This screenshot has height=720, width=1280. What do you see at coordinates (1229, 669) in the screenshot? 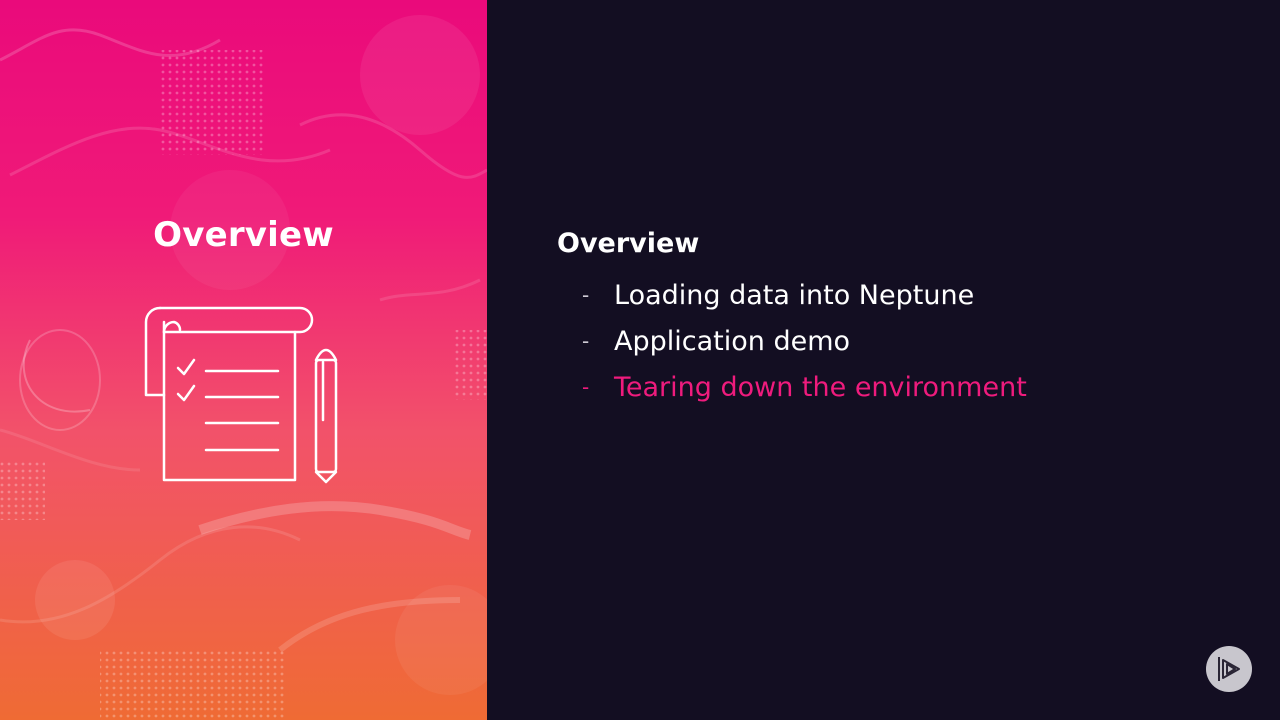
I see `play-logo-icon` at bounding box center [1229, 669].